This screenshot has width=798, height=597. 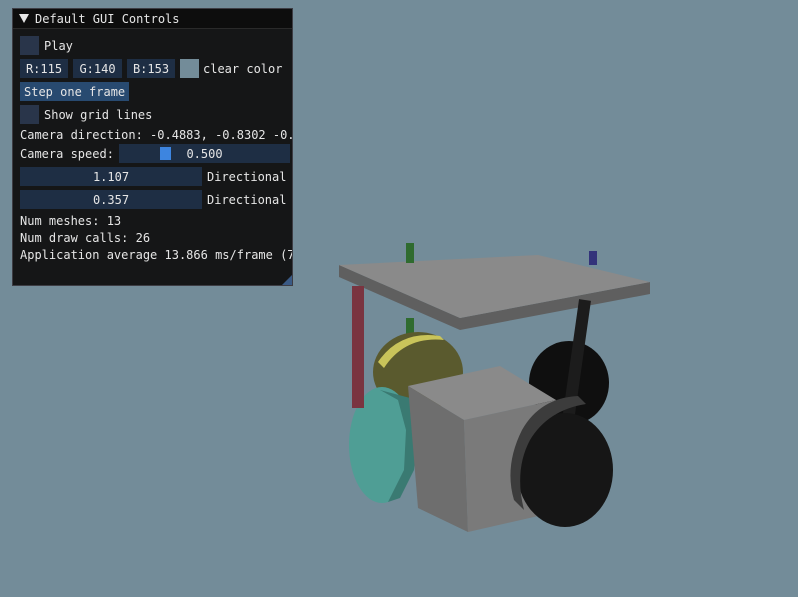 What do you see at coordinates (44, 68) in the screenshot?
I see `color-r-field: R:115` at bounding box center [44, 68].